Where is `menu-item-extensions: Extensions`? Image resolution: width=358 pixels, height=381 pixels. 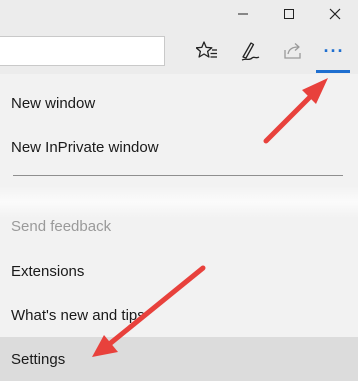 menu-item-extensions: Extensions is located at coordinates (179, 271).